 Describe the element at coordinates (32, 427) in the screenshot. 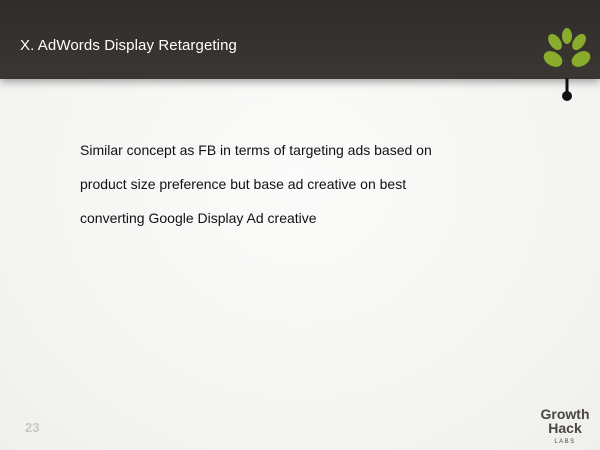

I see `page-number: 23` at that location.